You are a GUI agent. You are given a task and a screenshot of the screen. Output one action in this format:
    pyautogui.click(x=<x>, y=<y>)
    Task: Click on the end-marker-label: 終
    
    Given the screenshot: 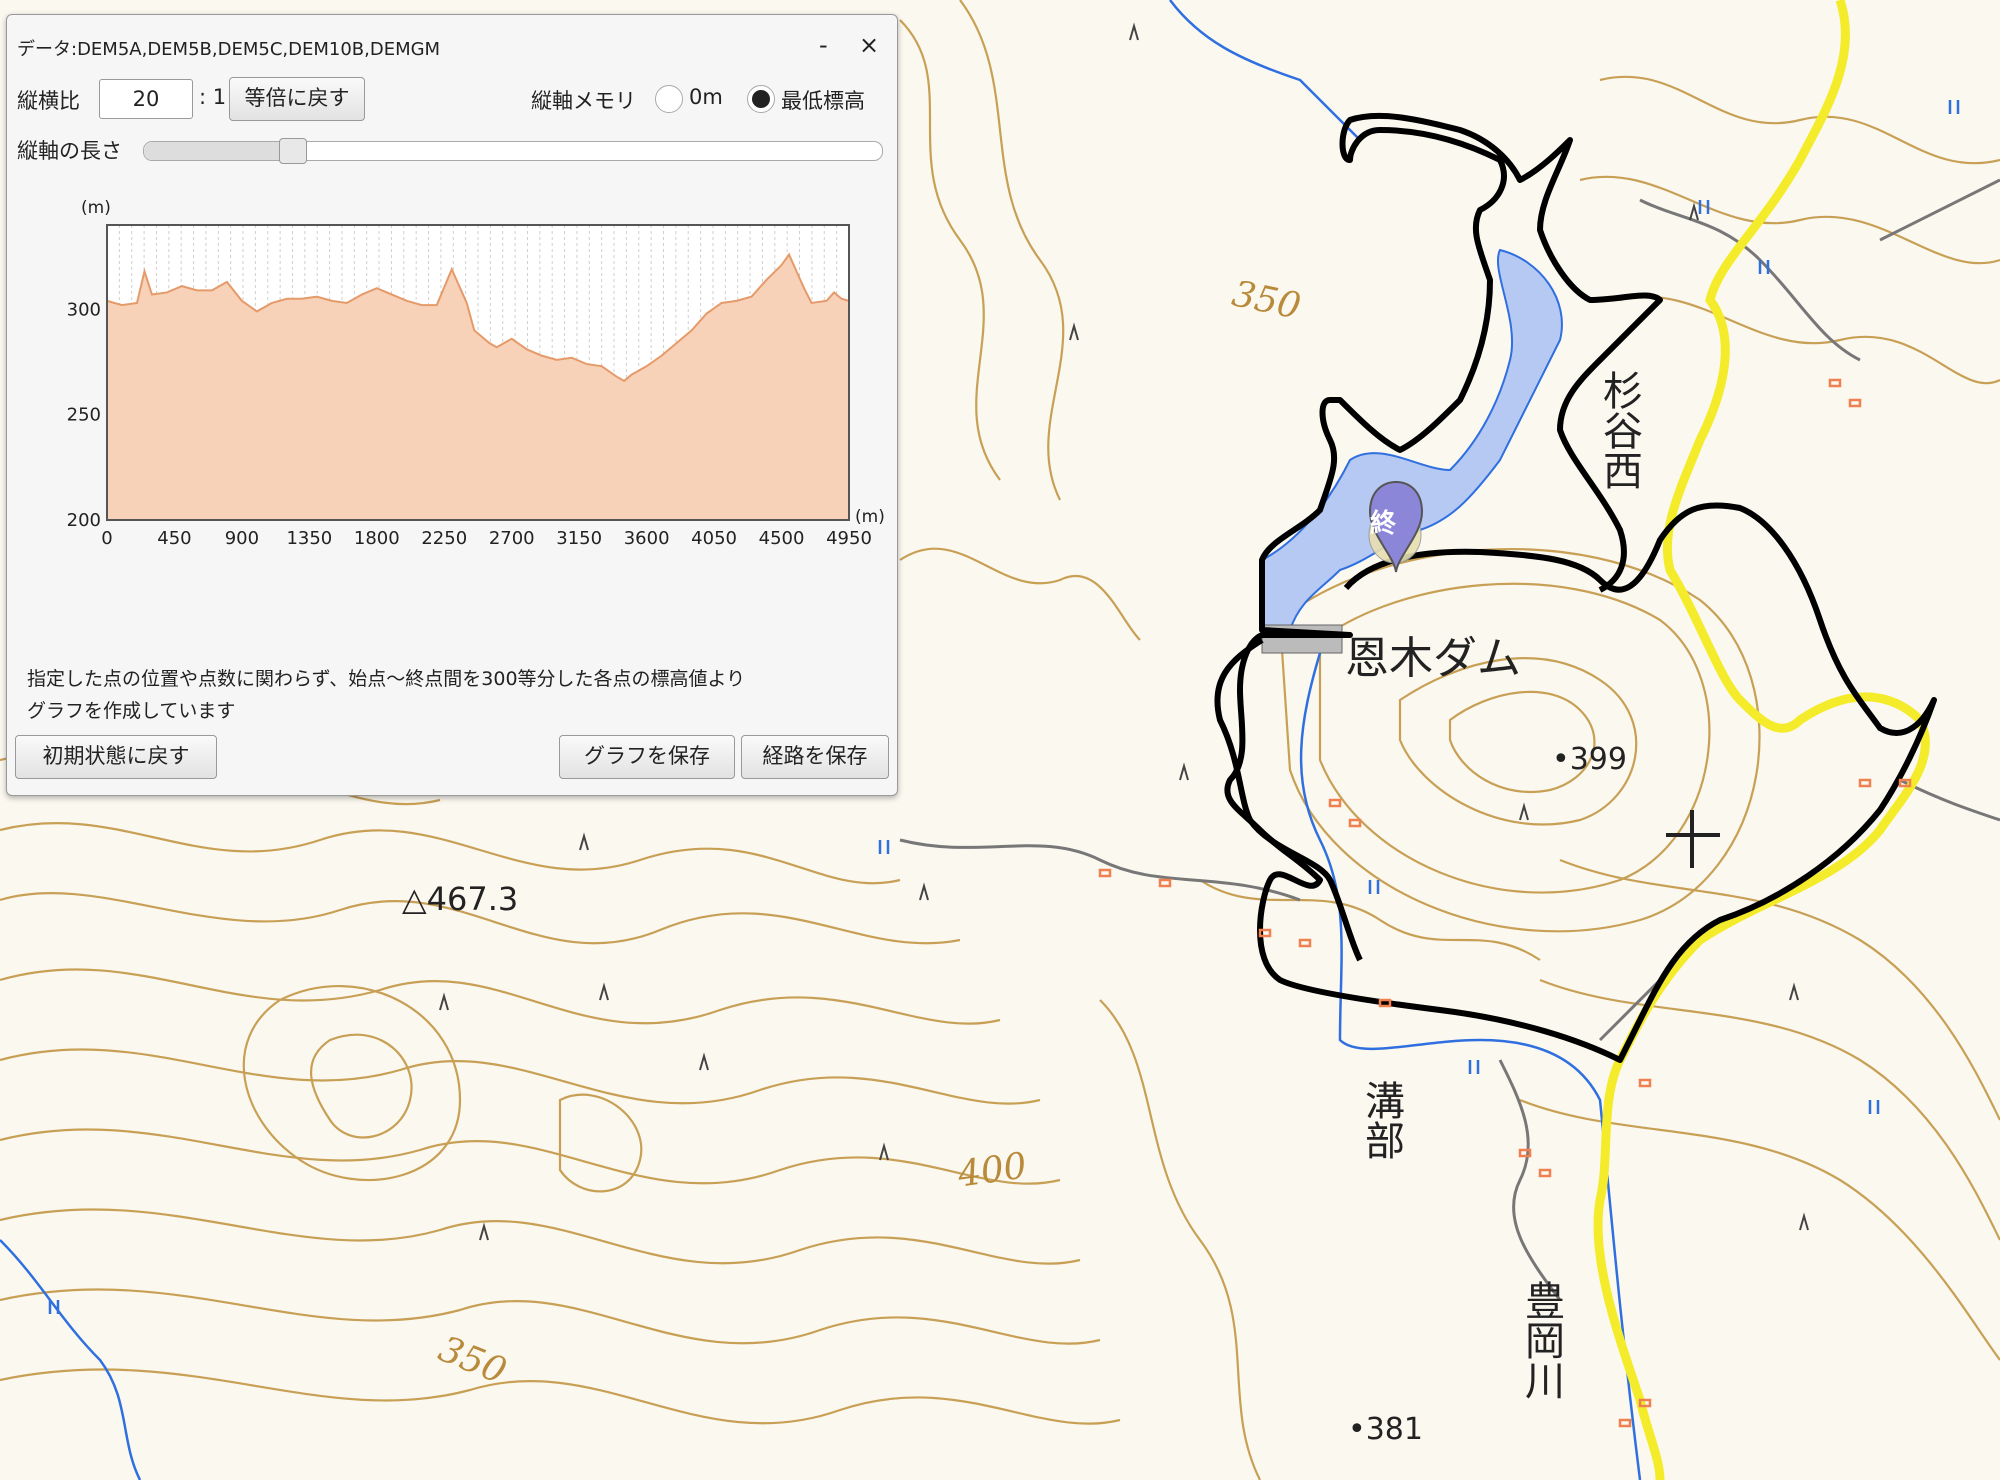 What is the action you would take?
    pyautogui.click(x=1383, y=523)
    